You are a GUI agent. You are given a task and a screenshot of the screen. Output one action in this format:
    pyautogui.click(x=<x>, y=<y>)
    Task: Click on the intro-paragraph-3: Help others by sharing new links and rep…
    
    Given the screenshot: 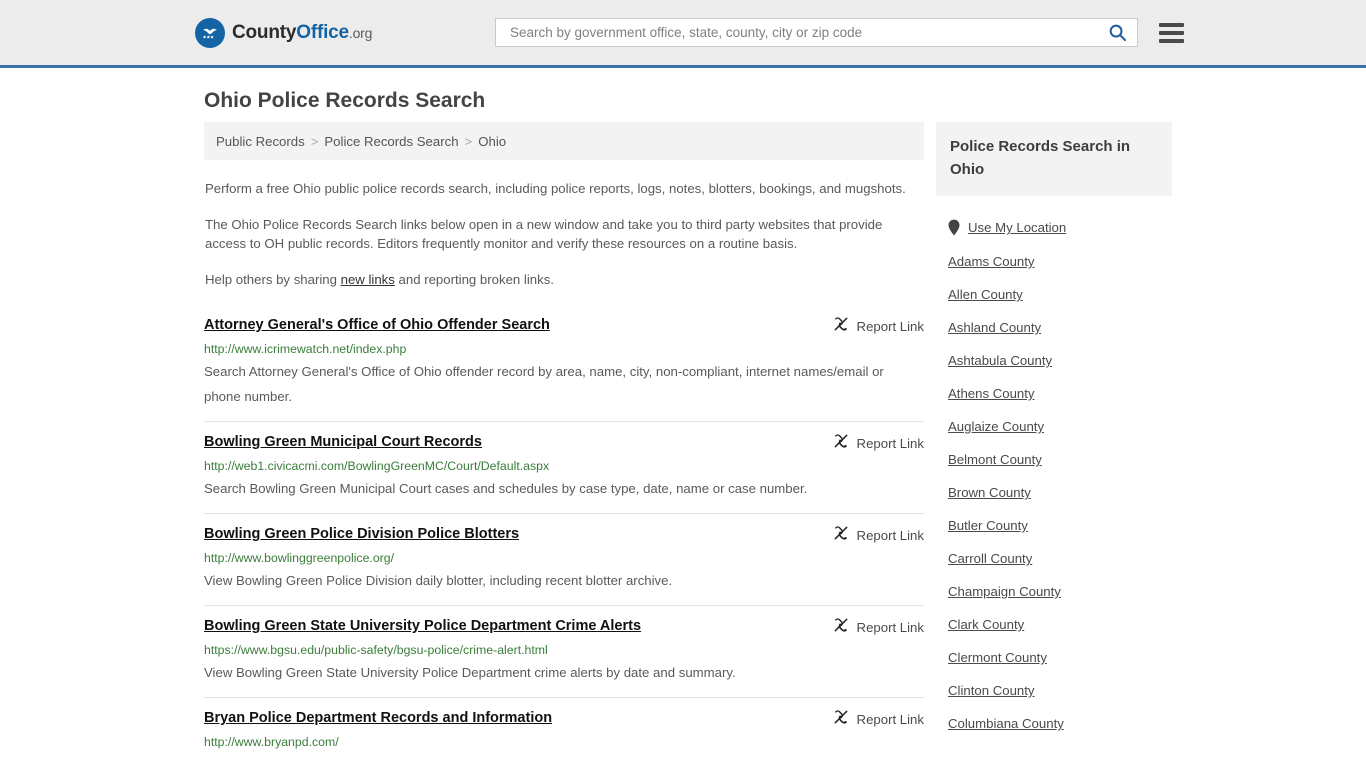 What is the action you would take?
    pyautogui.click(x=564, y=279)
    